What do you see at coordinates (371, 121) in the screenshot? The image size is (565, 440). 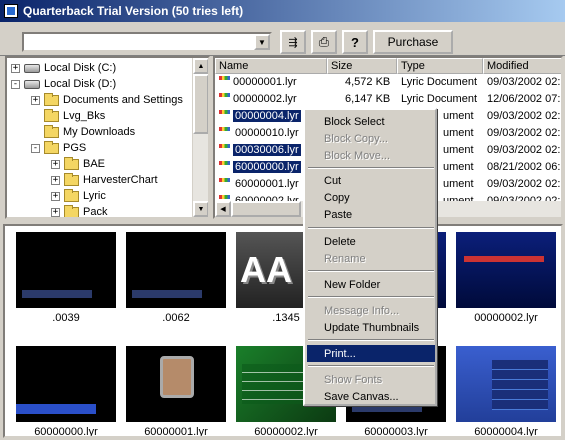 I see `menu-item-block-select: Block Select` at bounding box center [371, 121].